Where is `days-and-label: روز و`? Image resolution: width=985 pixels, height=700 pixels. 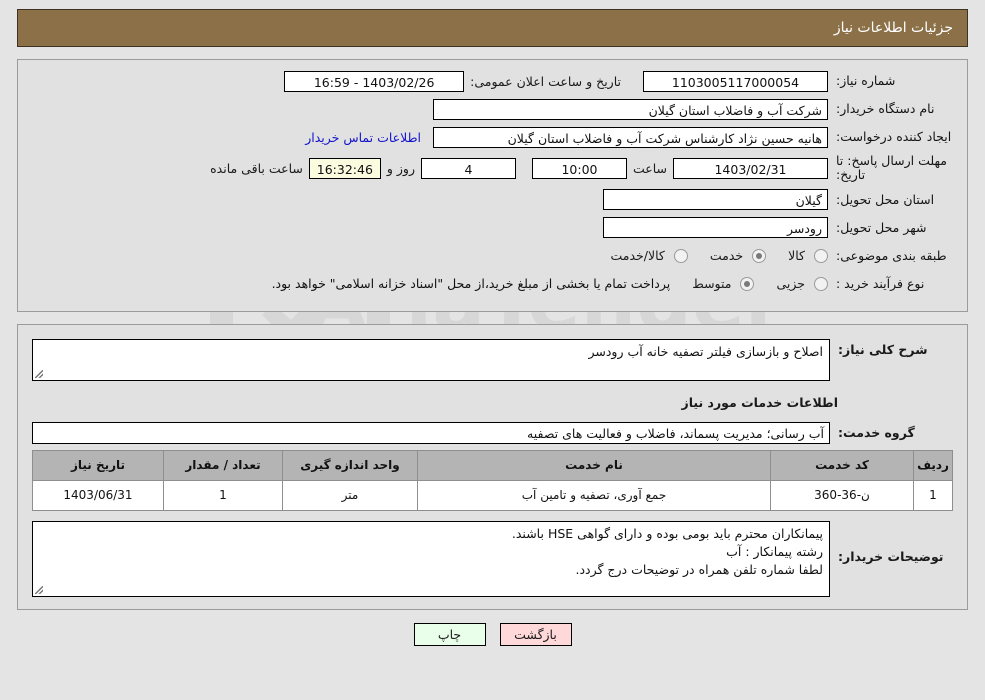
days-and-label: روز و is located at coordinates (400, 168).